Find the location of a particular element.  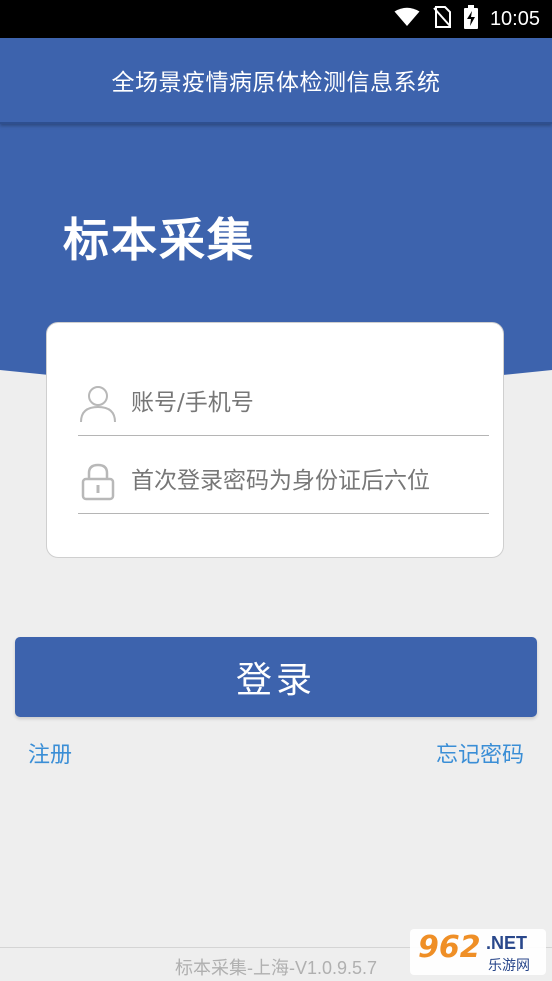

battery-charging-icon is located at coordinates (470, 19).